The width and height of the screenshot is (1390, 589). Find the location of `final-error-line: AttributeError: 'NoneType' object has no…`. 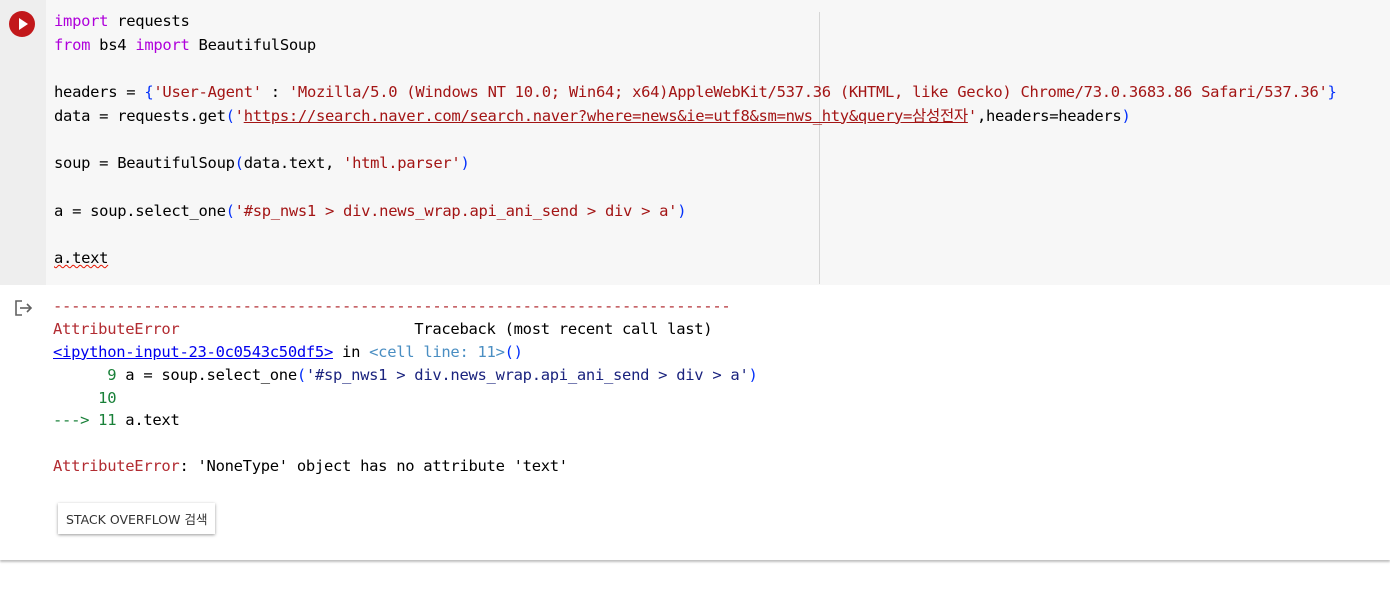

final-error-line: AttributeError: 'NoneType' object has no… is located at coordinates (310, 466).